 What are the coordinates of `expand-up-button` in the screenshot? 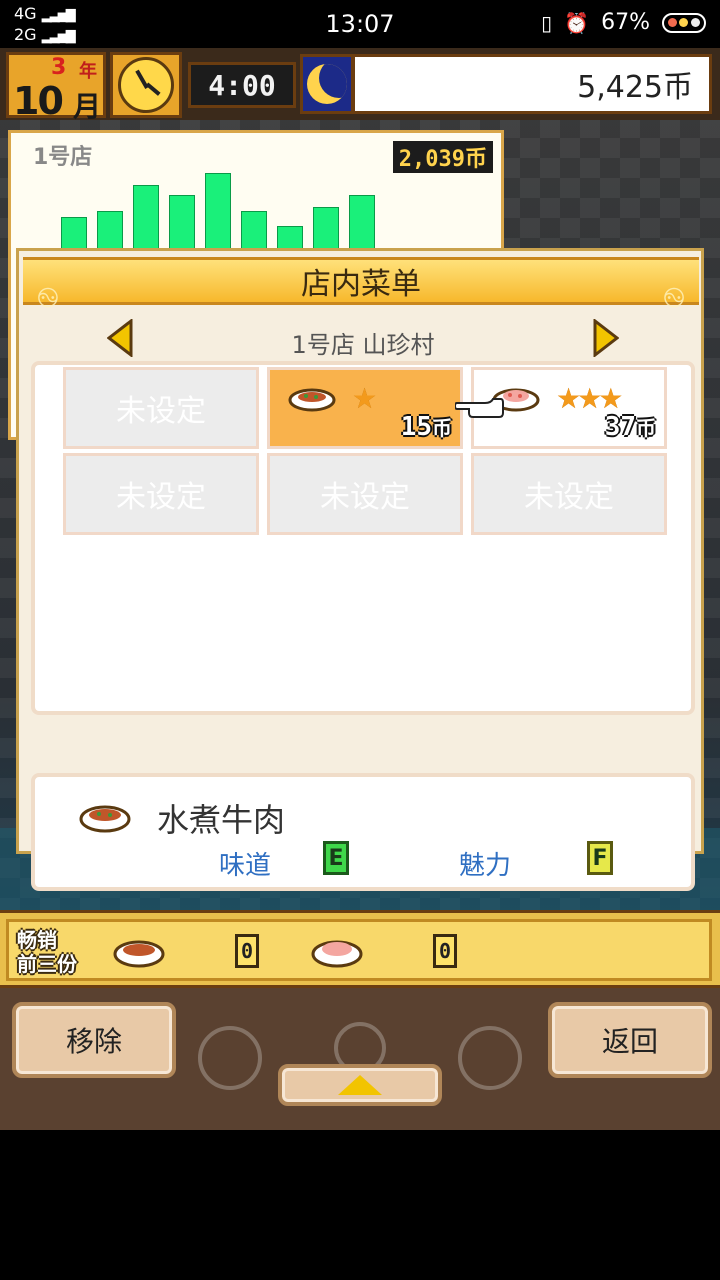 It's located at (360, 1085).